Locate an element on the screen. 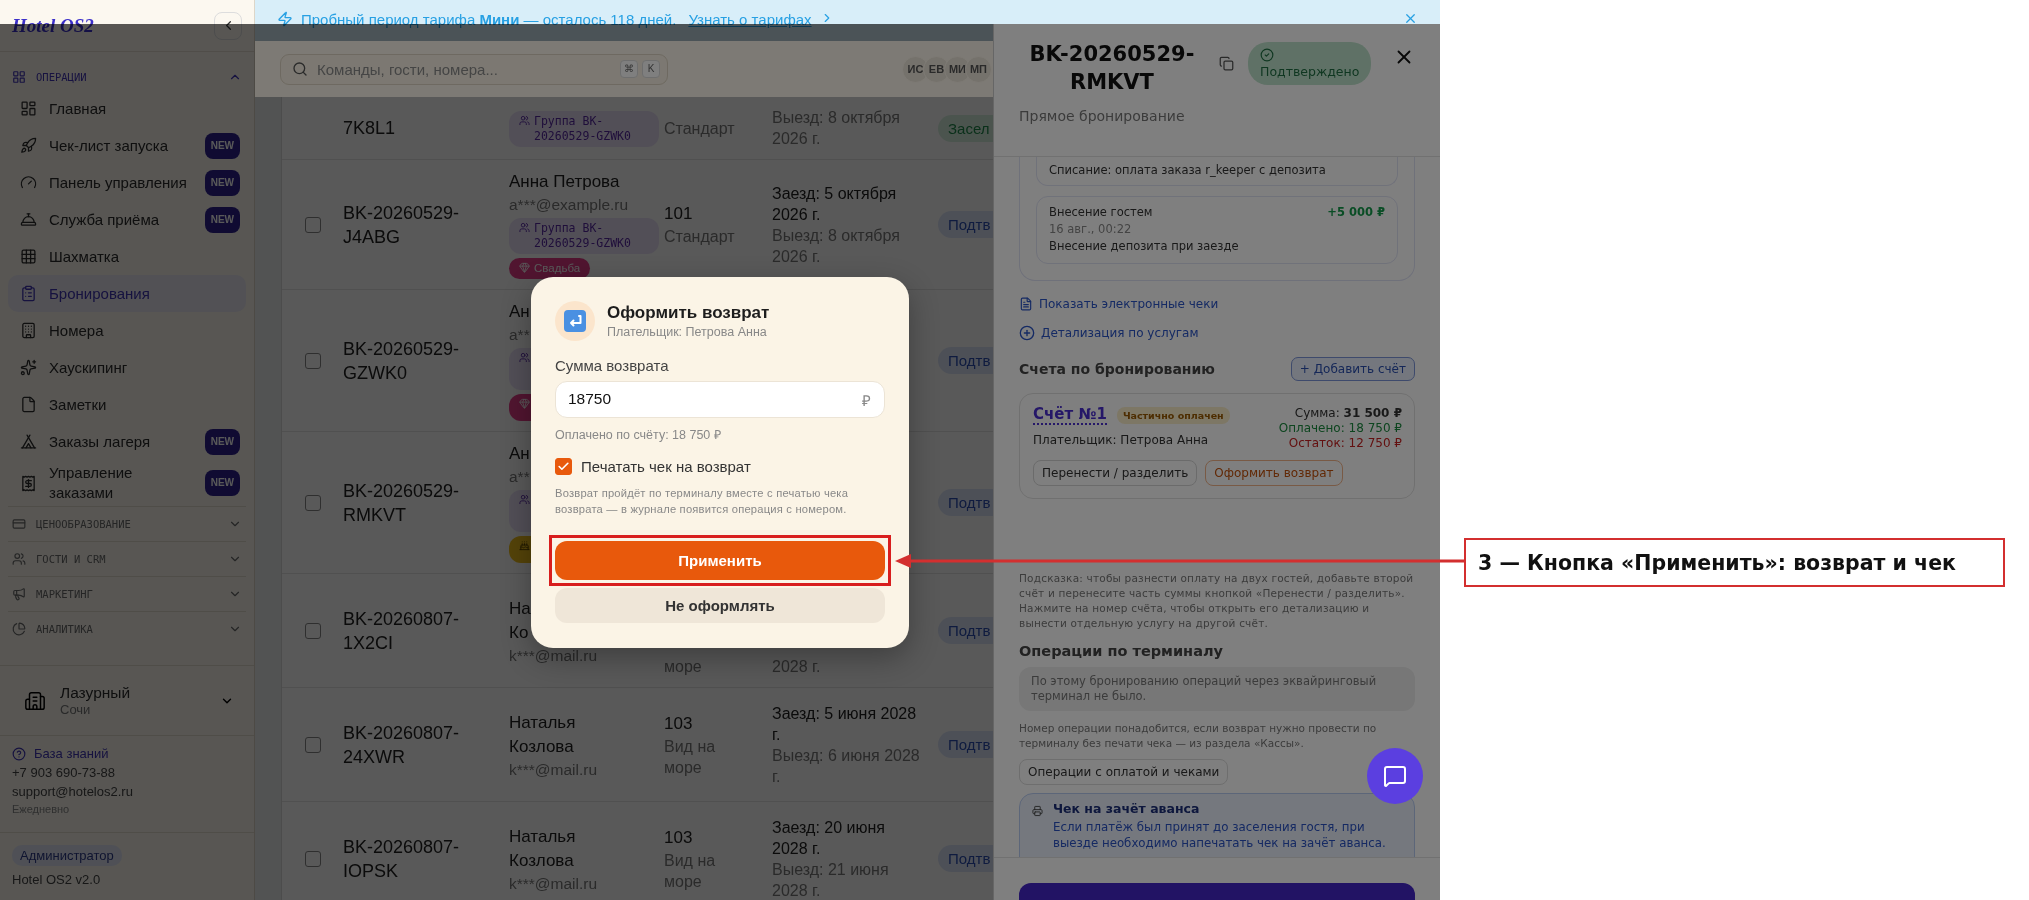  plus-circle-icon is located at coordinates (1027, 333).